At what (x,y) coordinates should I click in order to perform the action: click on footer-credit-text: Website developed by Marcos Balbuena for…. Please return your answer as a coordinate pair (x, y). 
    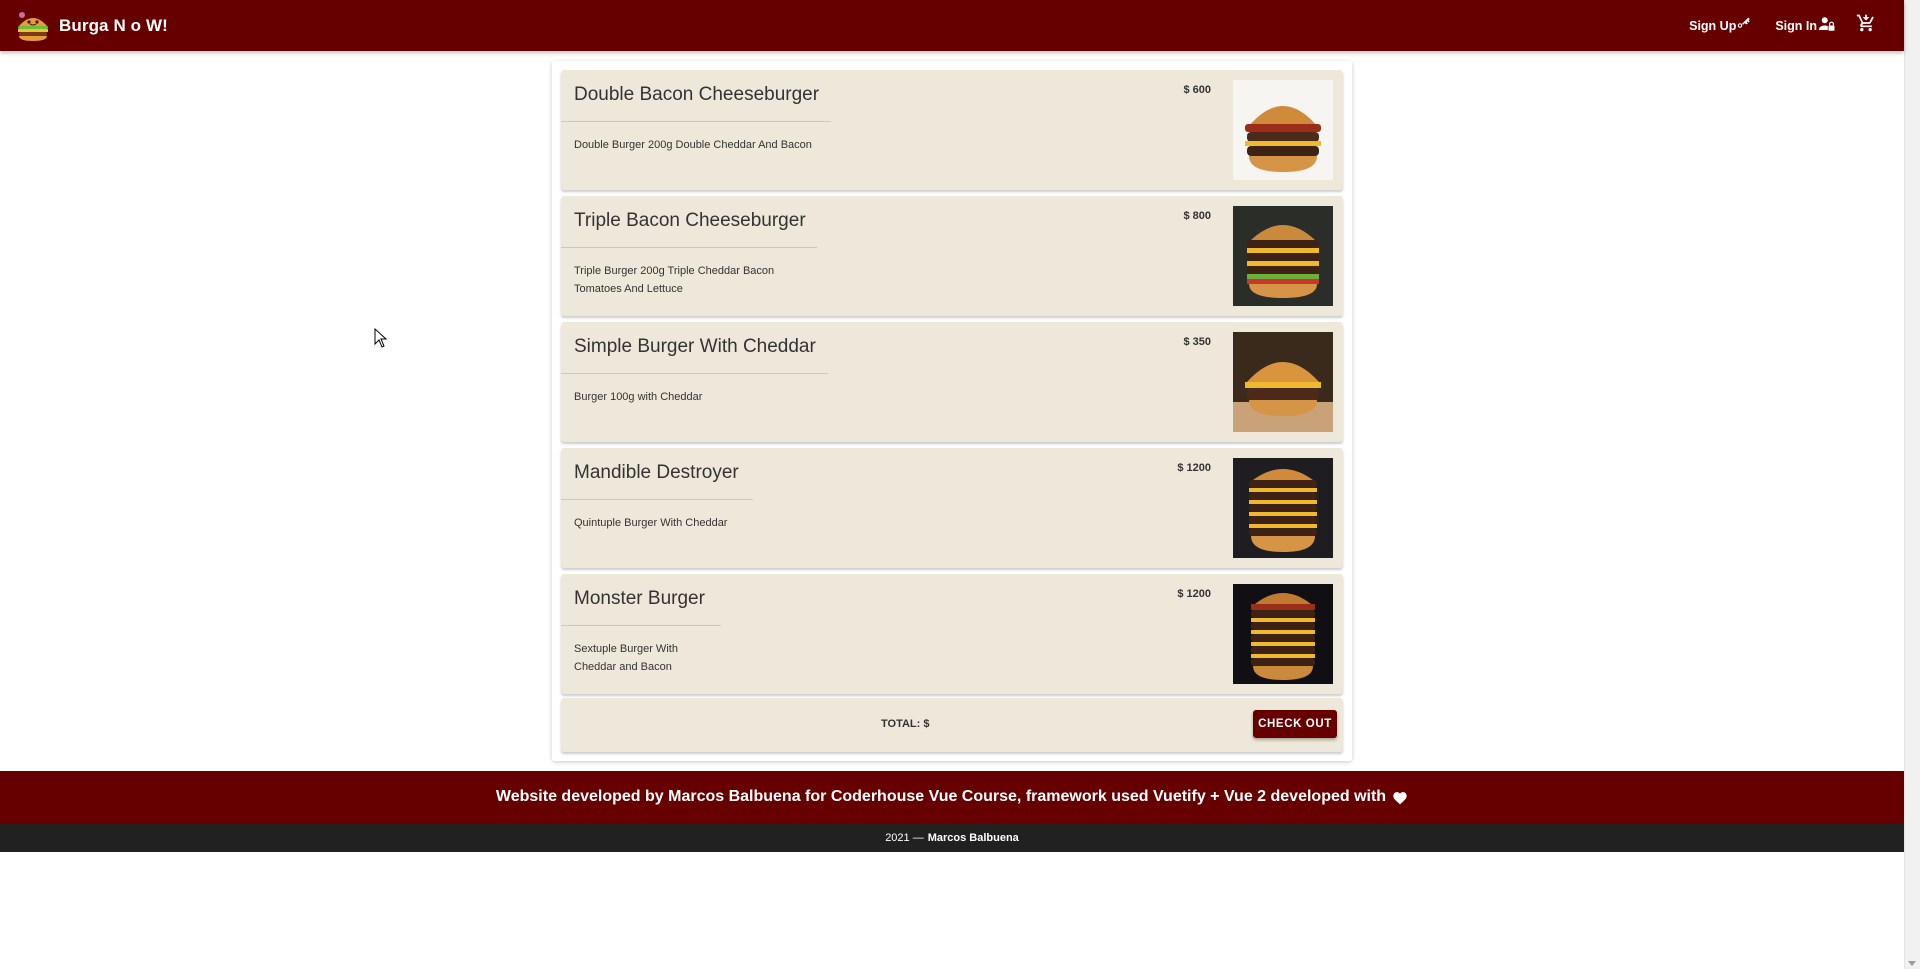
    Looking at the image, I should click on (941, 796).